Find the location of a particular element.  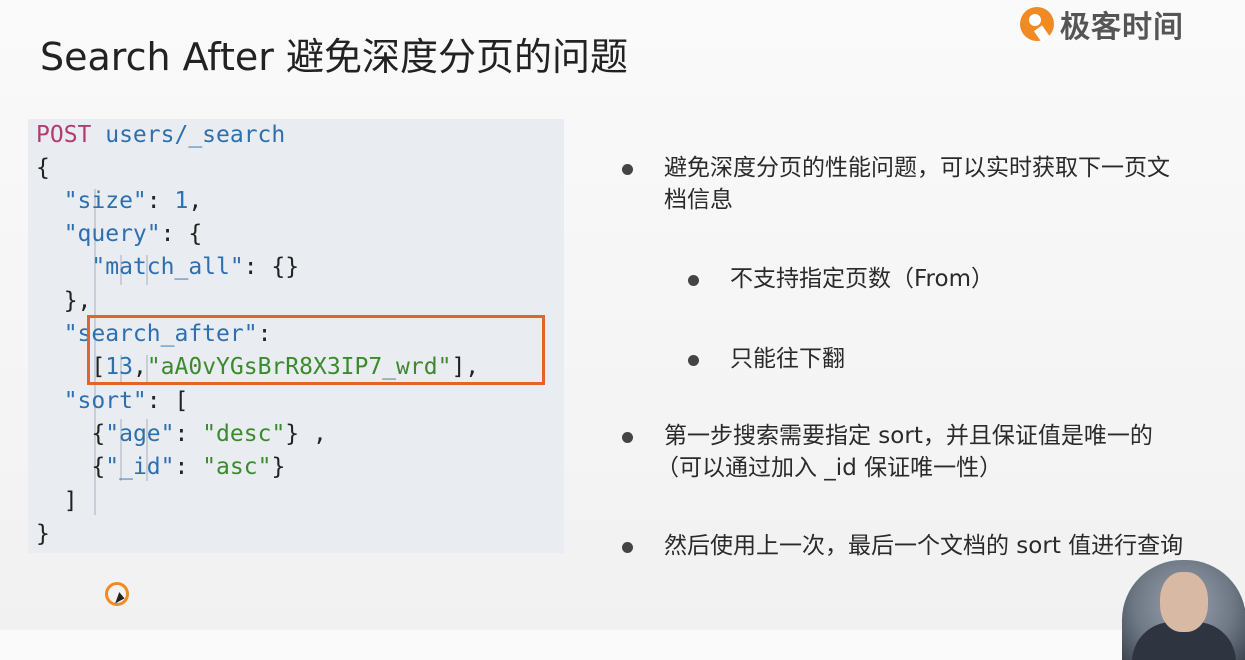

brand-logo: 极客时间 is located at coordinates (1102, 24).